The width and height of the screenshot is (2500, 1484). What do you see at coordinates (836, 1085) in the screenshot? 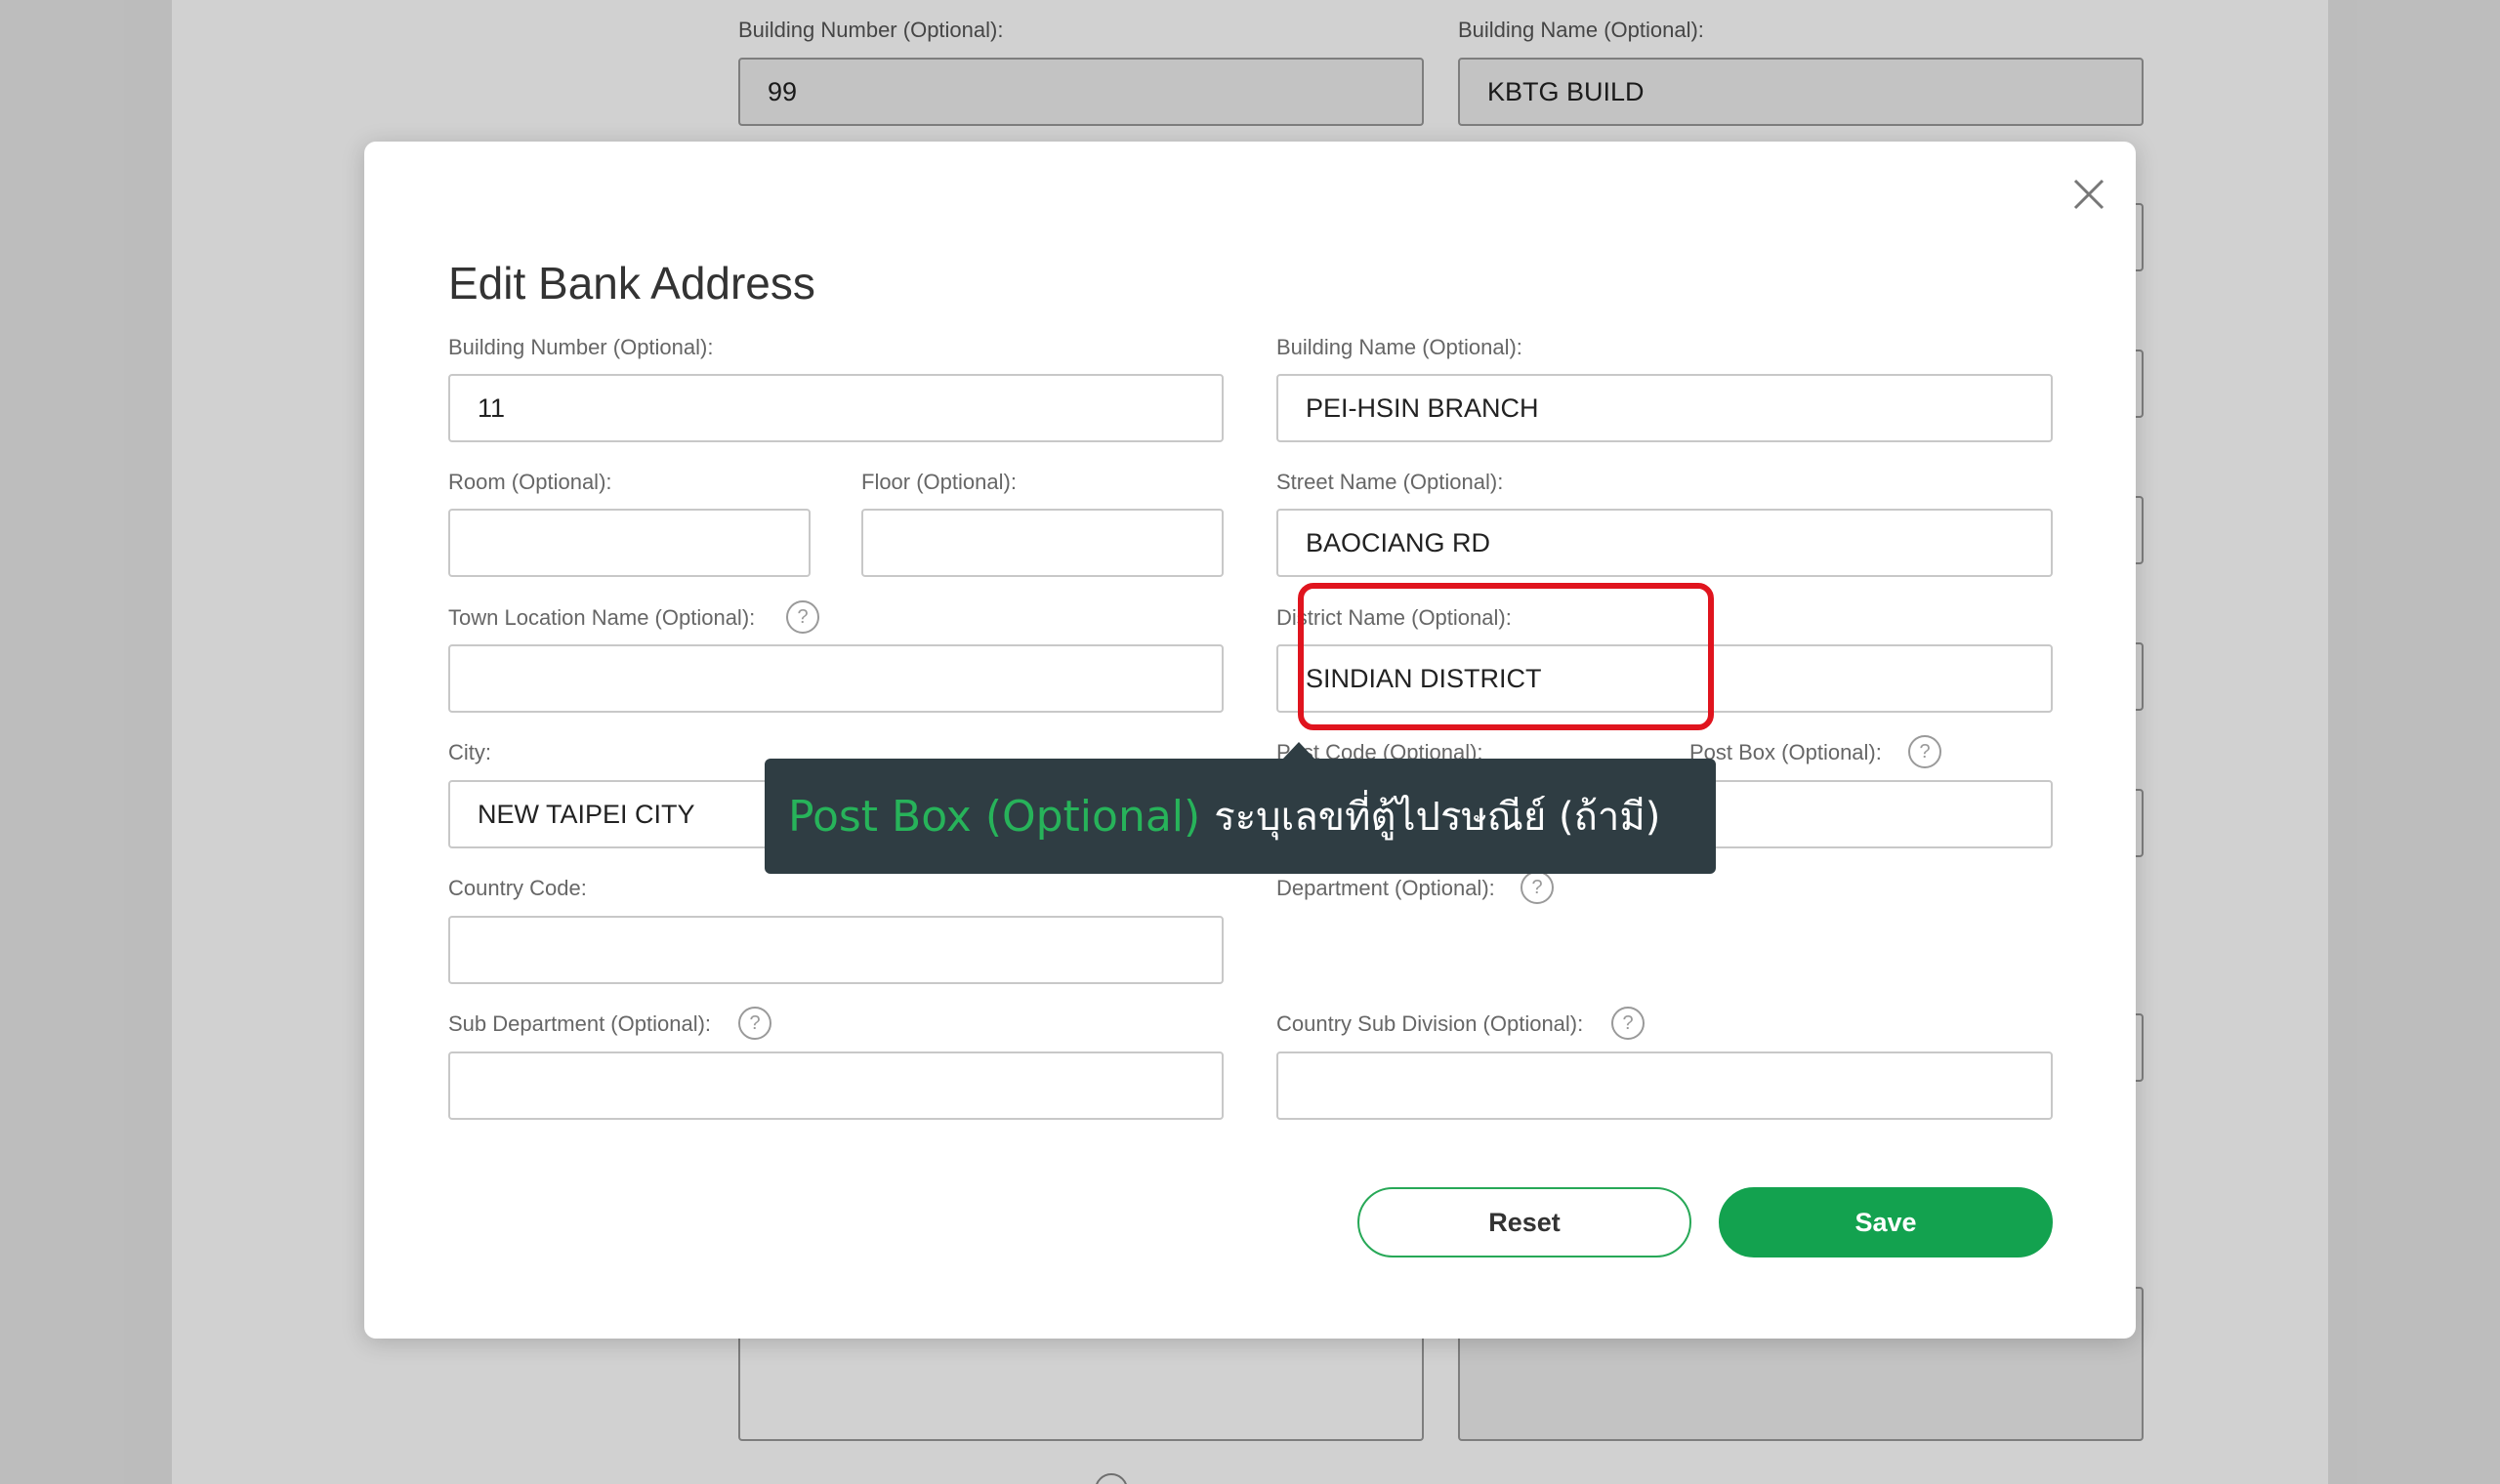
I see `sub-department-input` at bounding box center [836, 1085].